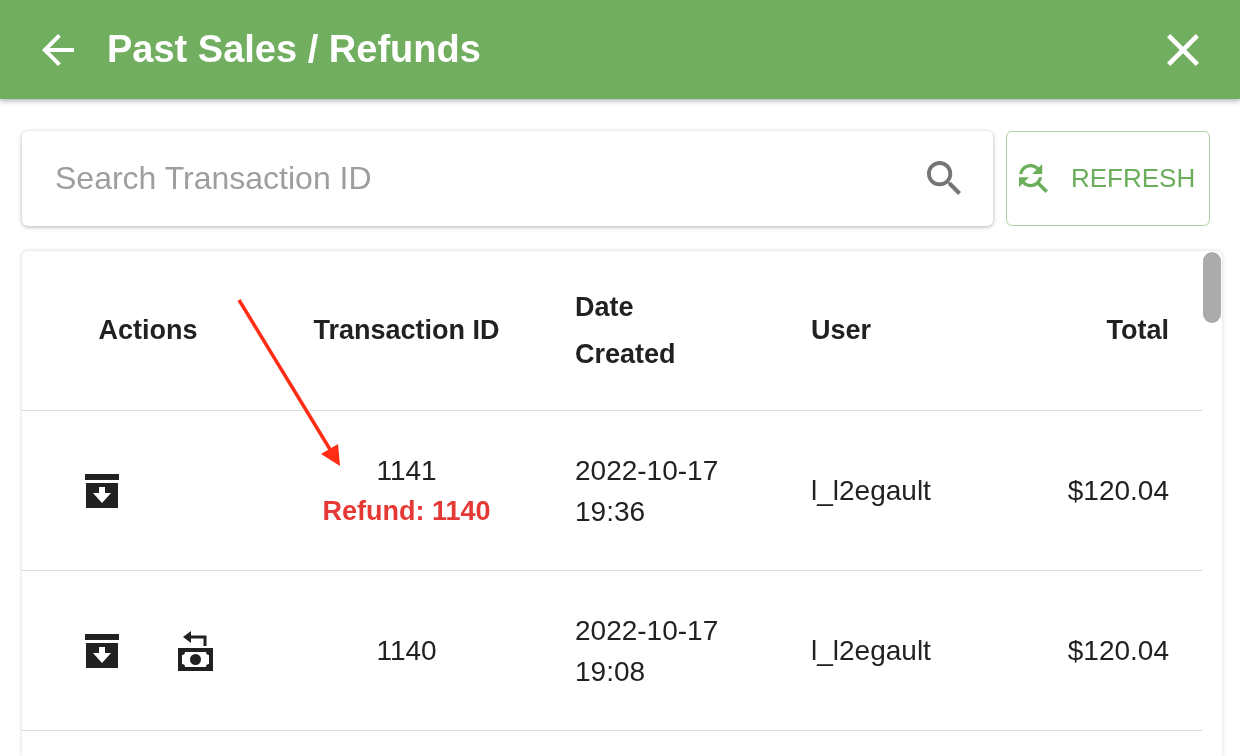  What do you see at coordinates (944, 178) in the screenshot?
I see `search-icon` at bounding box center [944, 178].